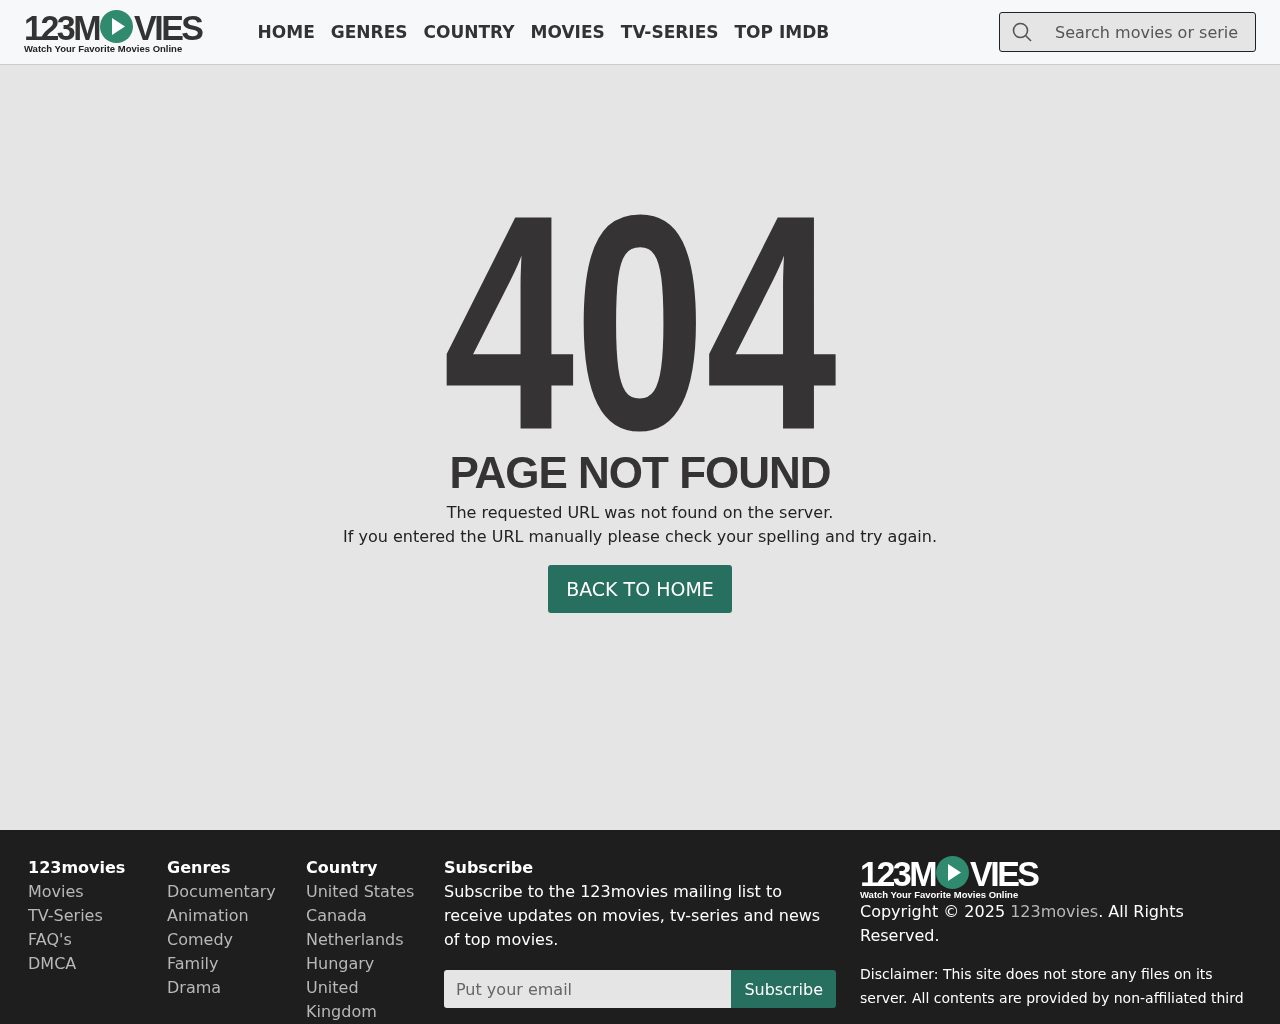 This screenshot has height=1024, width=1280. I want to click on search-field: Search movies or serie, so click(1127, 32).